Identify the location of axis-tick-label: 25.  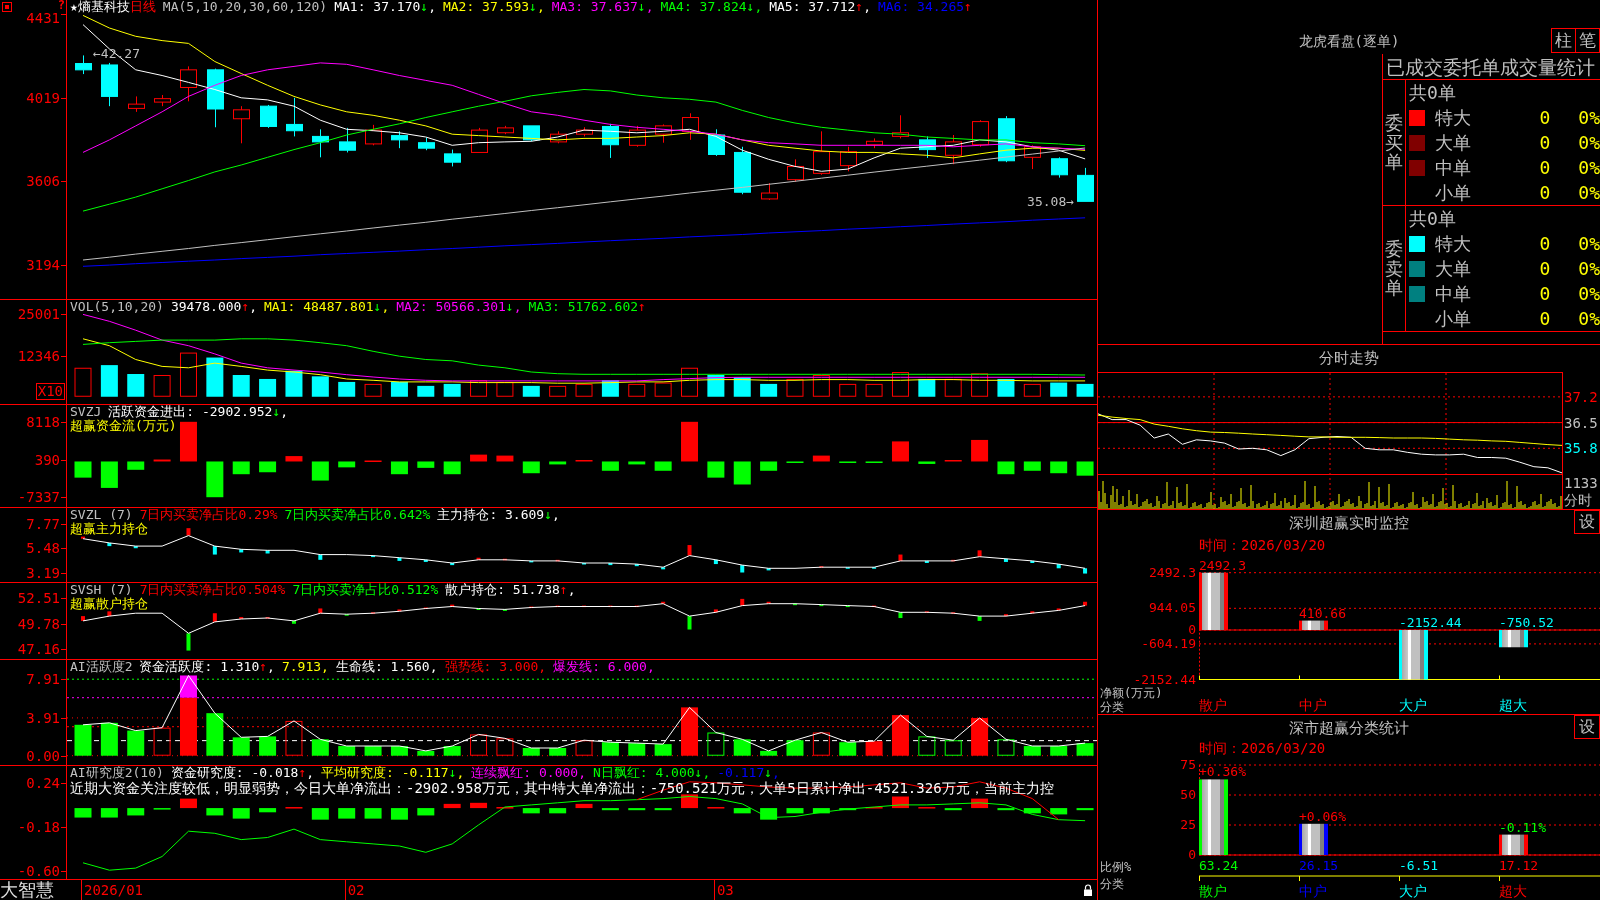
(1188, 824).